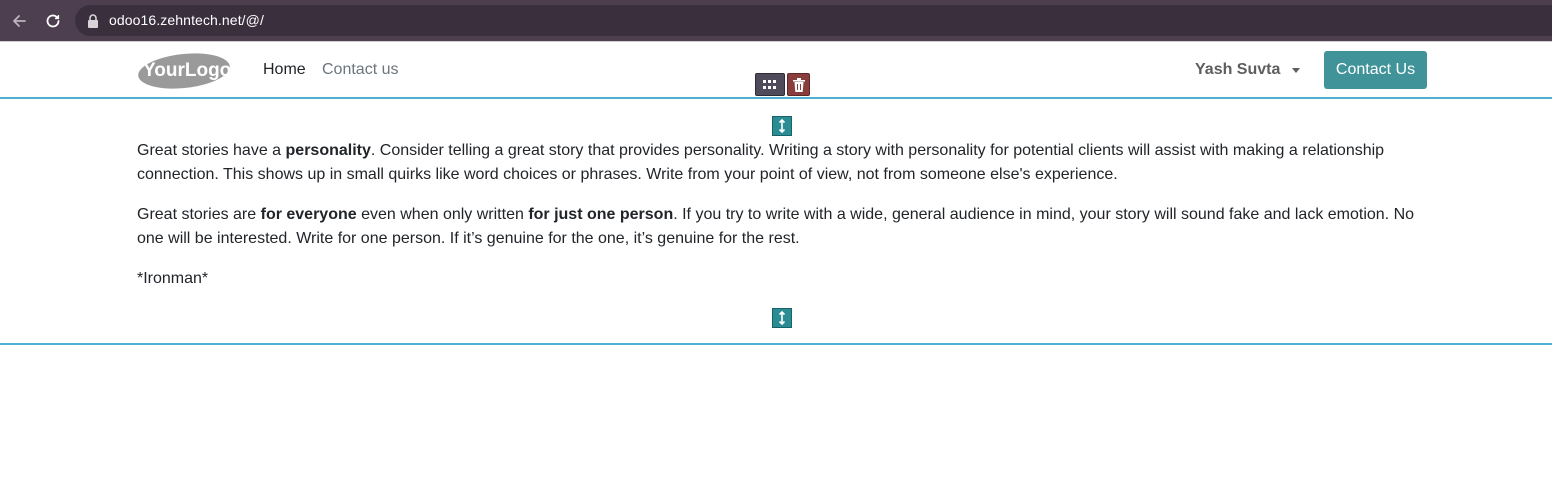 This screenshot has width=1552, height=490. What do you see at coordinates (798, 84) in the screenshot?
I see `trash-icon` at bounding box center [798, 84].